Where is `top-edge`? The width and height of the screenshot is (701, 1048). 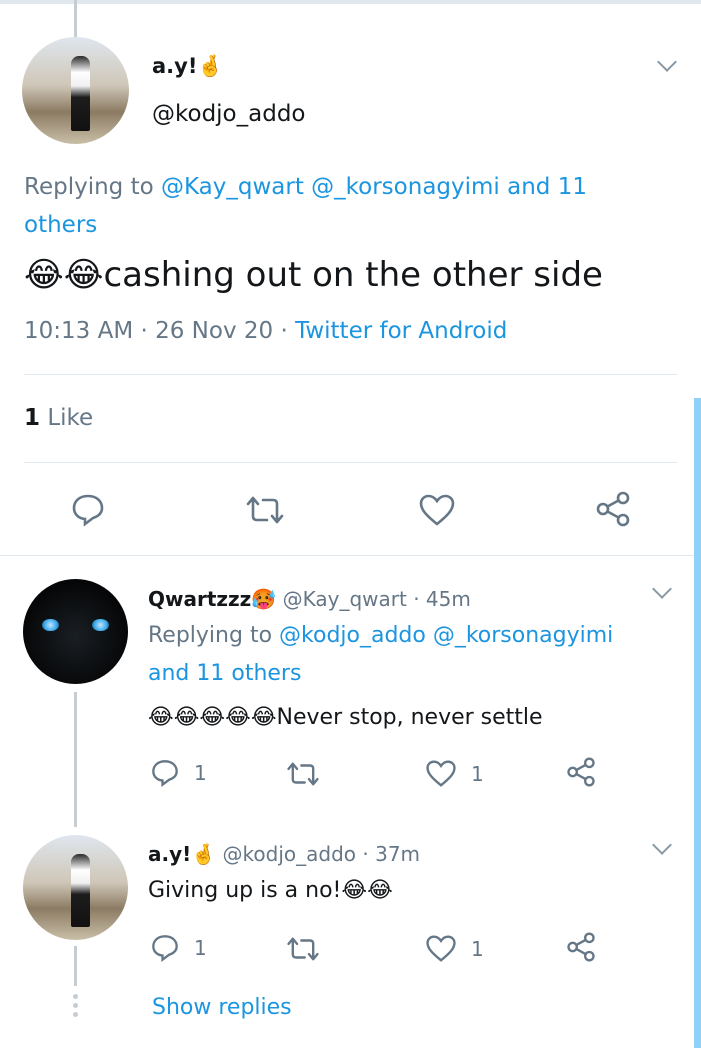 top-edge is located at coordinates (350, 2).